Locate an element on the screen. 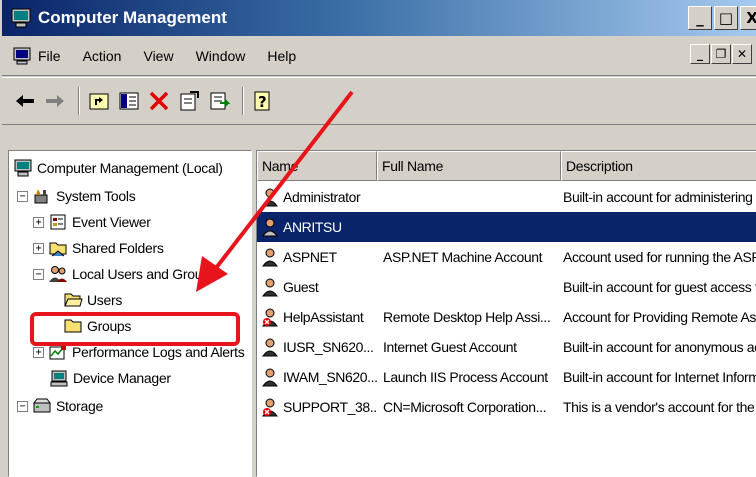 Image resolution: width=756 pixels, height=477 pixels. cell-full-name: Launch IIS Process Account is located at coordinates (465, 377).